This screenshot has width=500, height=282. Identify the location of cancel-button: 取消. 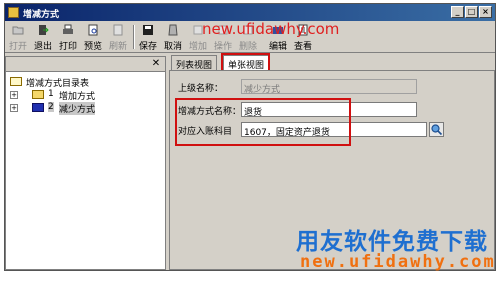
(173, 37).